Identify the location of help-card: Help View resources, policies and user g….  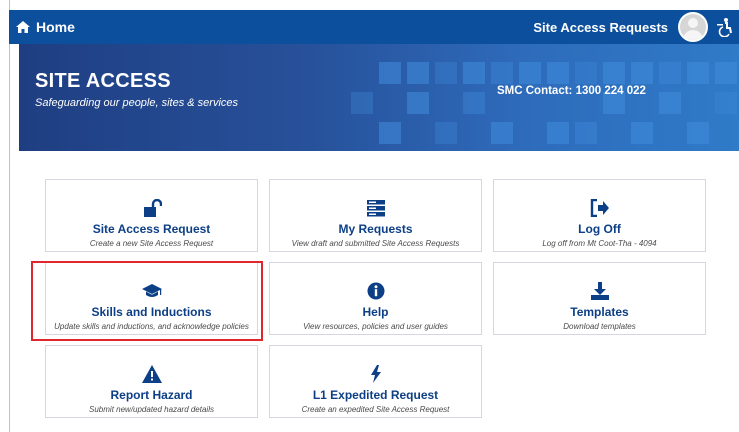
(375, 298).